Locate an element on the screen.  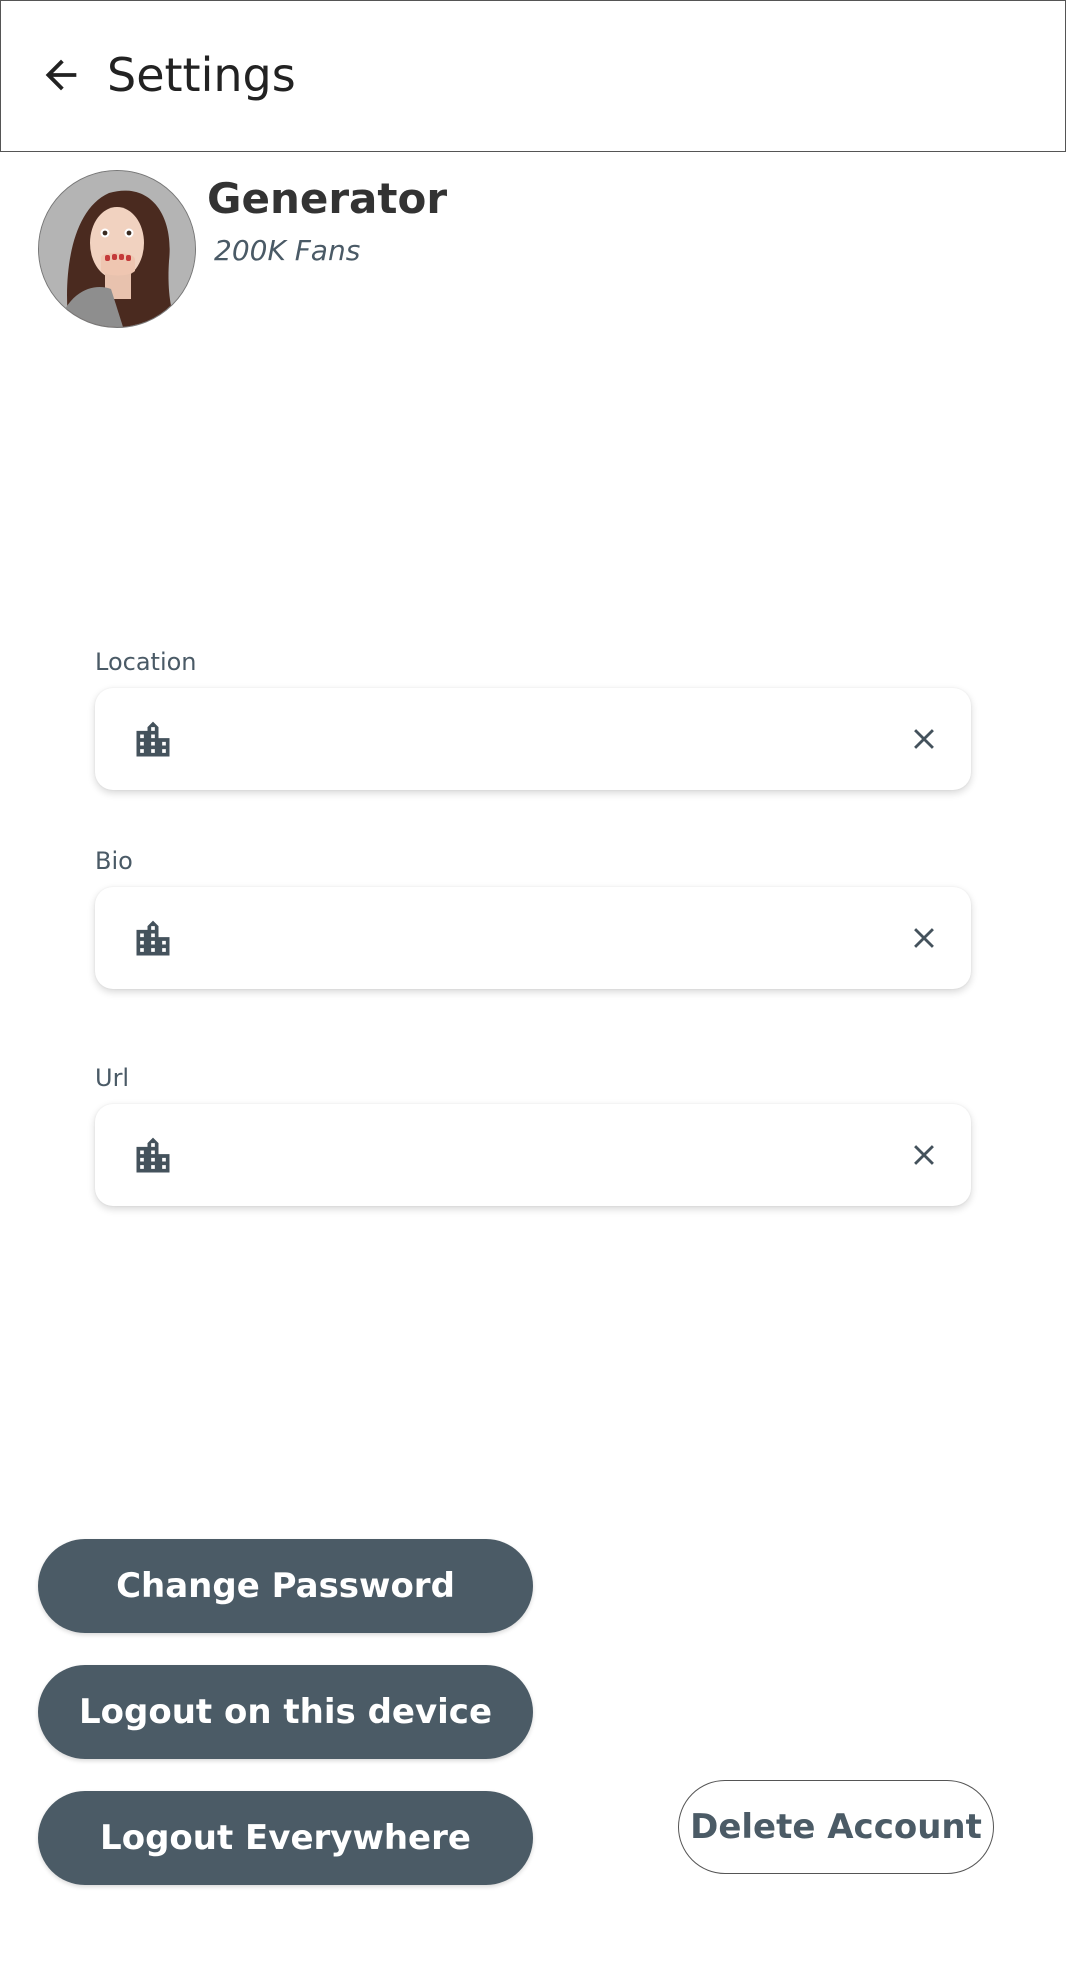
avatar is located at coordinates (117, 249).